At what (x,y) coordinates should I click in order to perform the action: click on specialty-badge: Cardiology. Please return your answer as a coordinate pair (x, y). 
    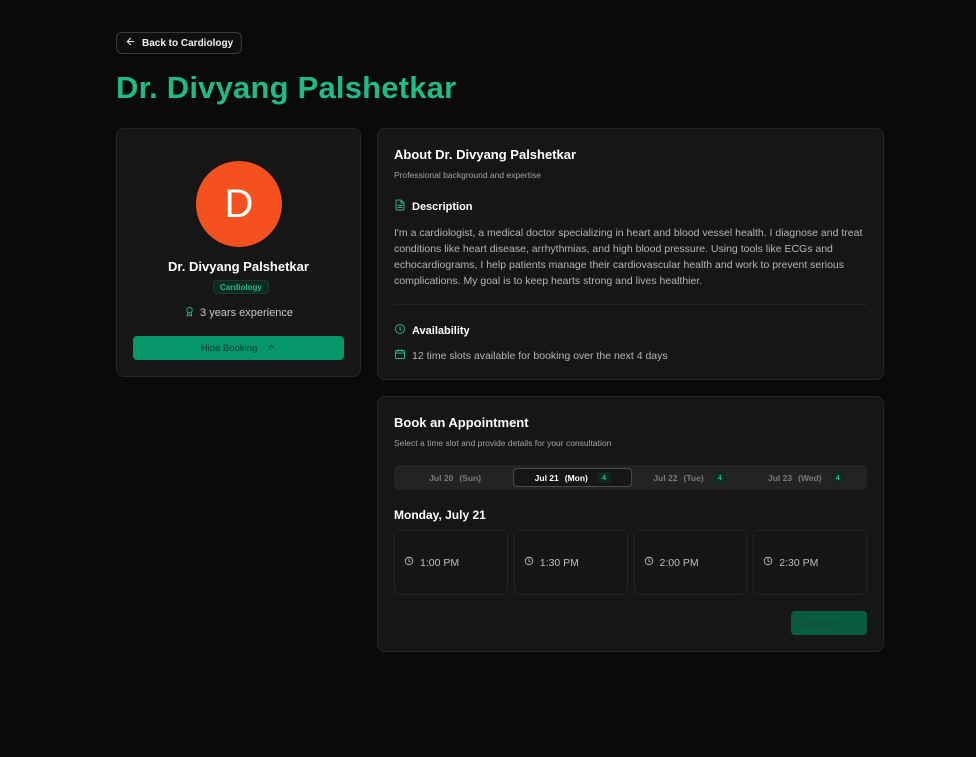
    Looking at the image, I should click on (241, 287).